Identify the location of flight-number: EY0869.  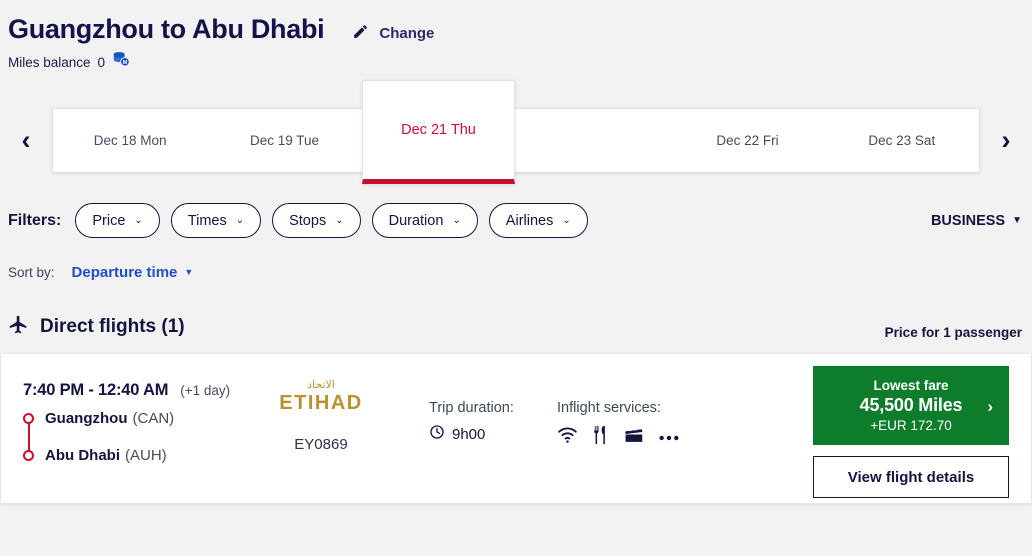
(321, 445).